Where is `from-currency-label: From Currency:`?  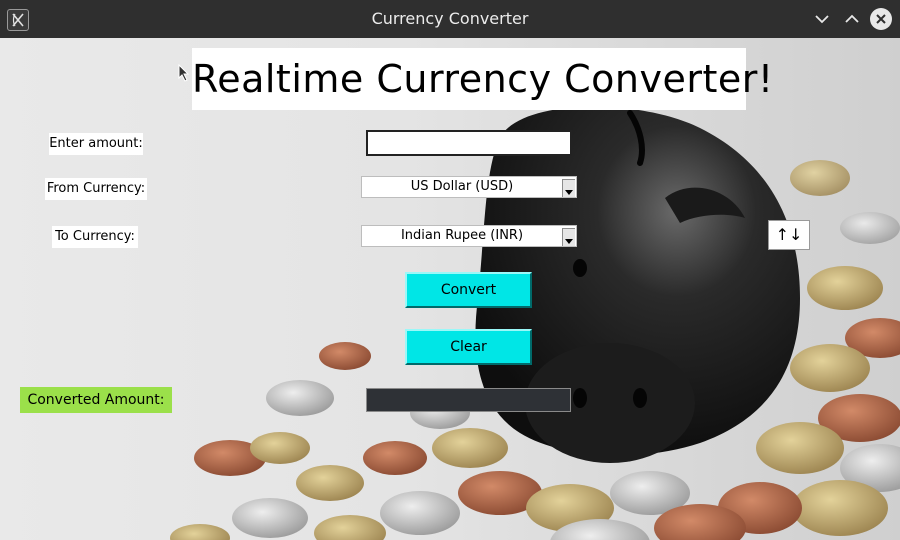
from-currency-label: From Currency: is located at coordinates (96, 189).